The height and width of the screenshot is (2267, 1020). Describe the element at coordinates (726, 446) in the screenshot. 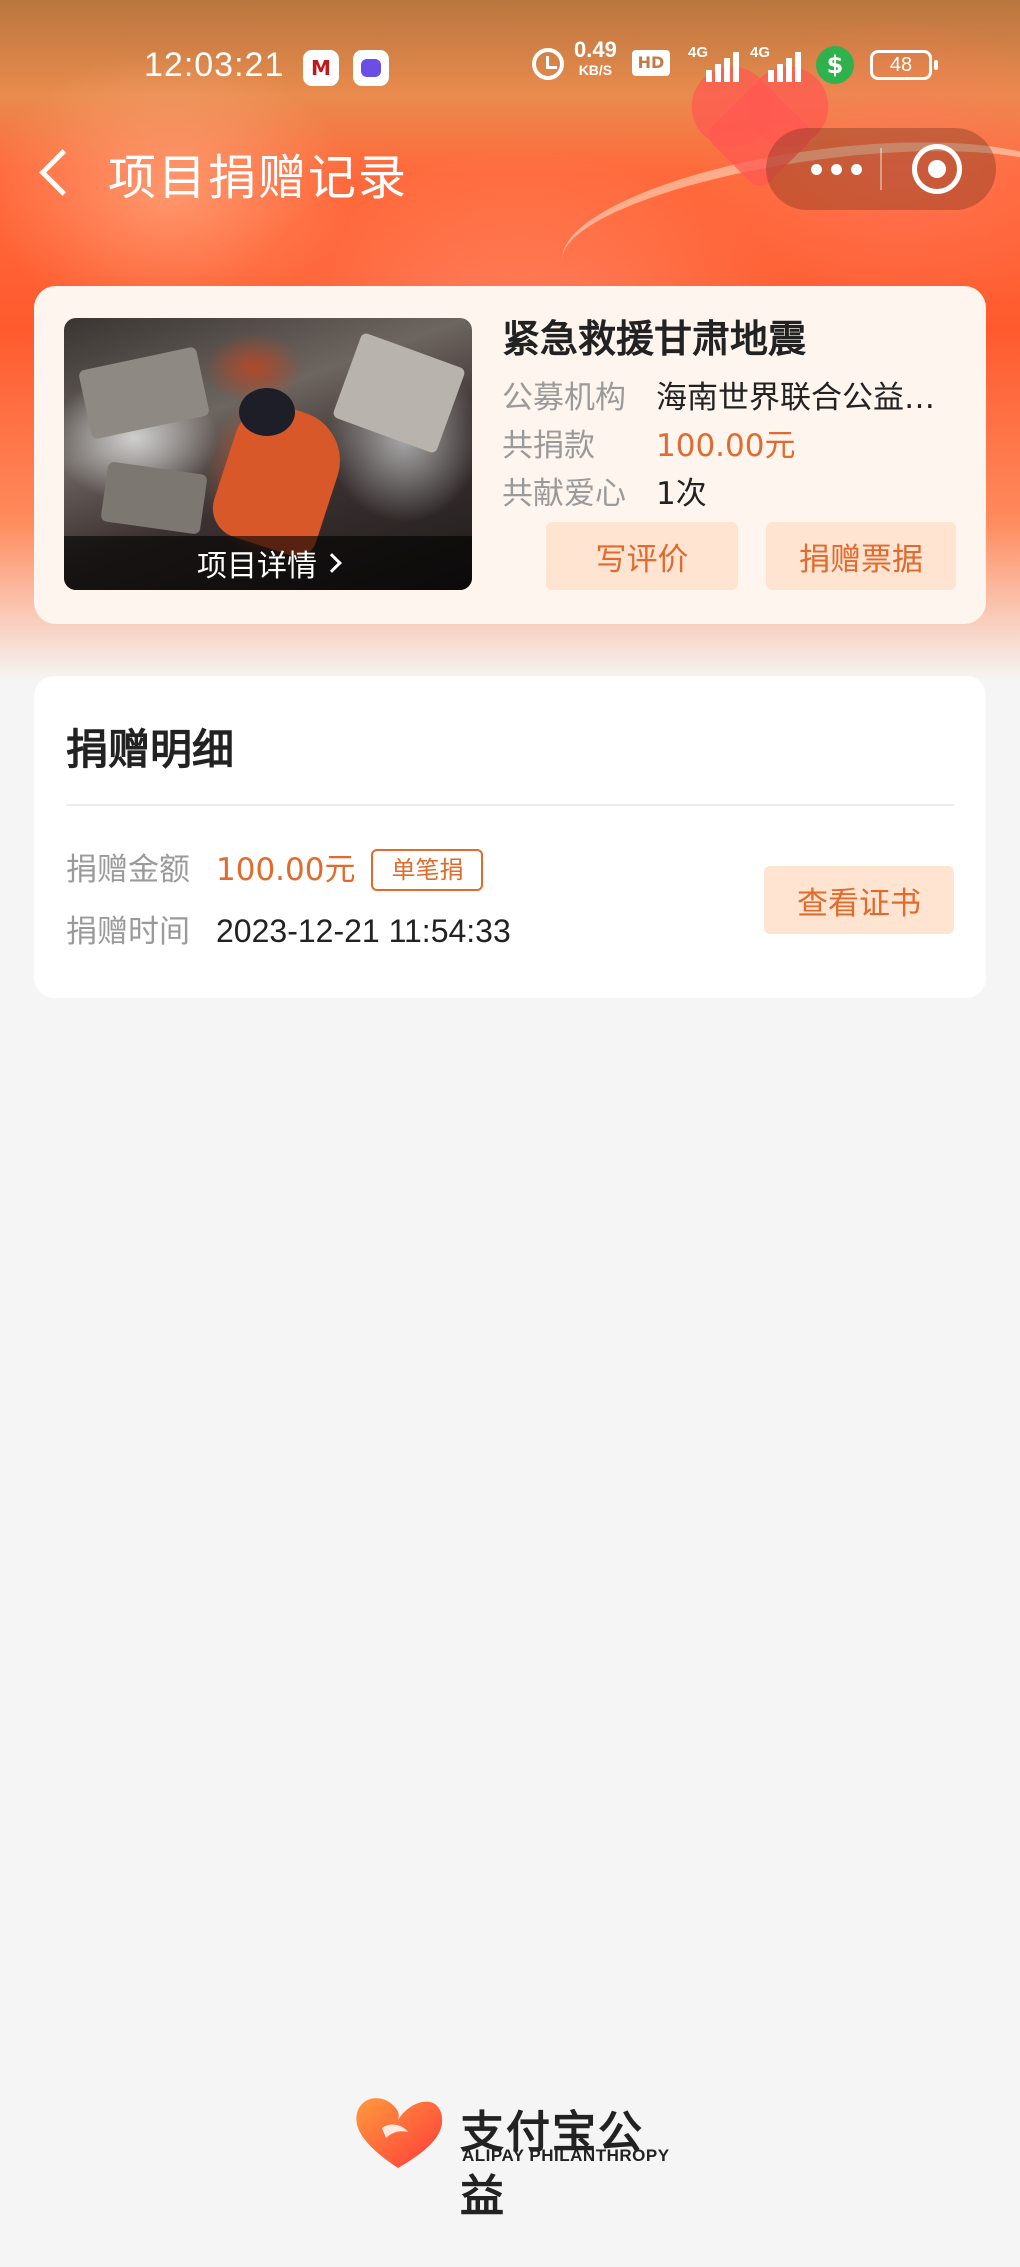

I see `total-value: 100.00元` at that location.